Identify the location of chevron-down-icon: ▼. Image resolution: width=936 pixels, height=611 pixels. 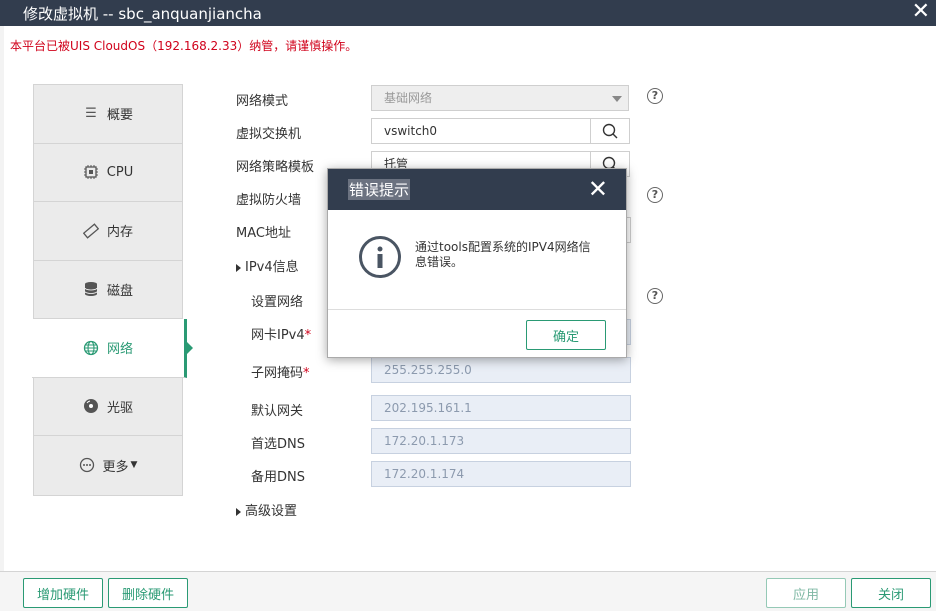
(134, 465).